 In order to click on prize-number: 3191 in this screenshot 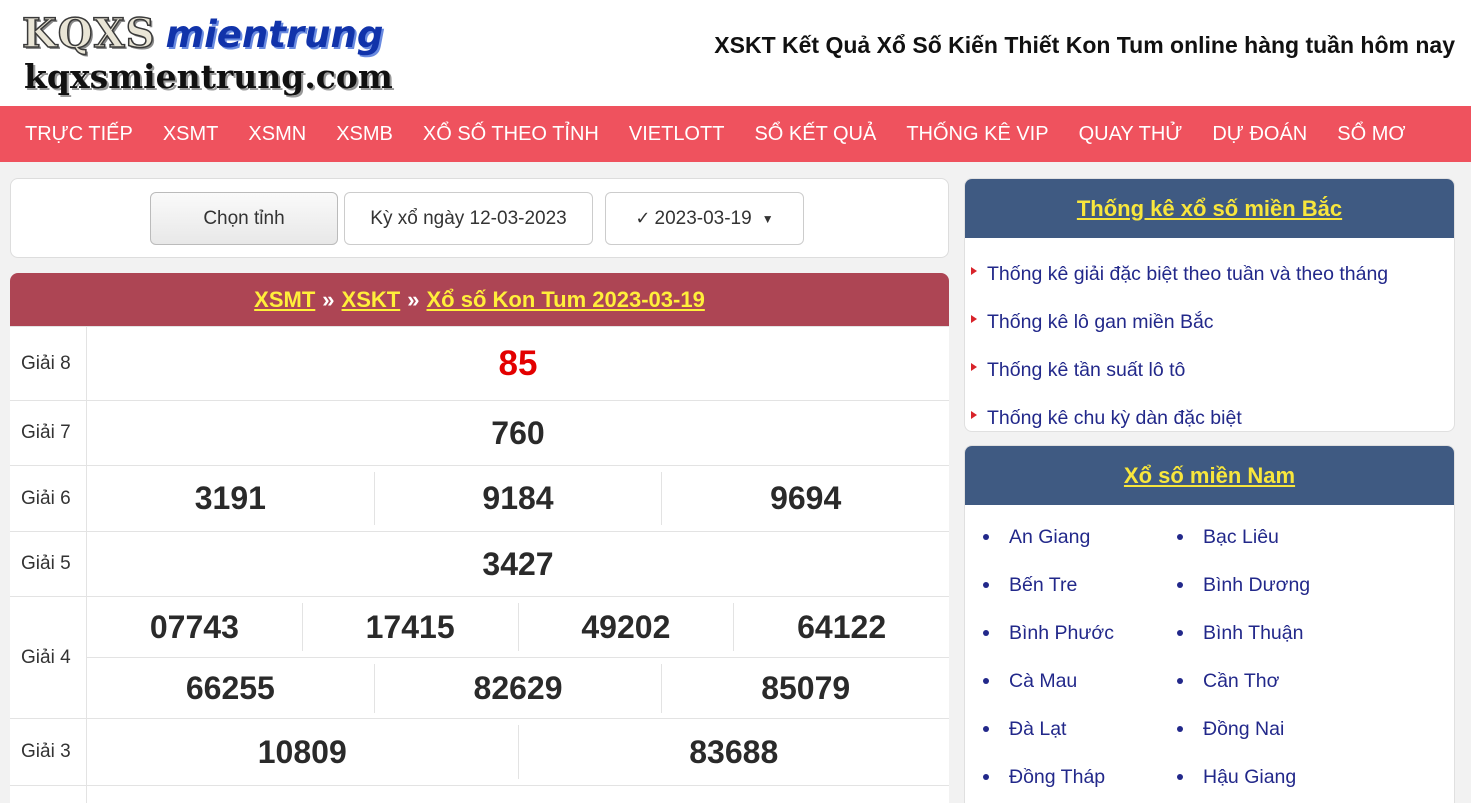, I will do `click(230, 498)`.